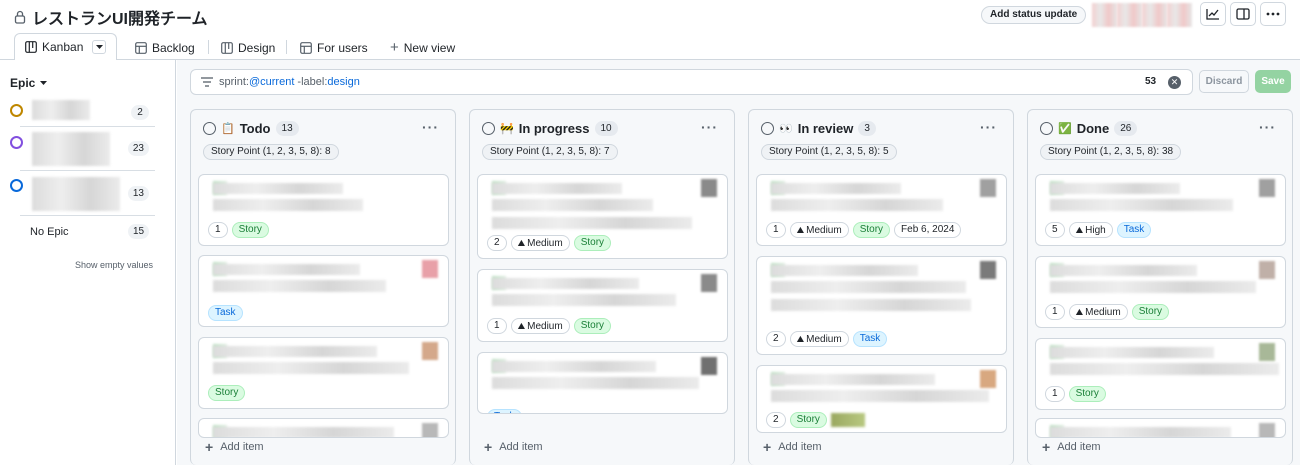 This screenshot has width=1300, height=465. What do you see at coordinates (289, 82) in the screenshot?
I see `filter-query: sprint:@current -label:design` at bounding box center [289, 82].